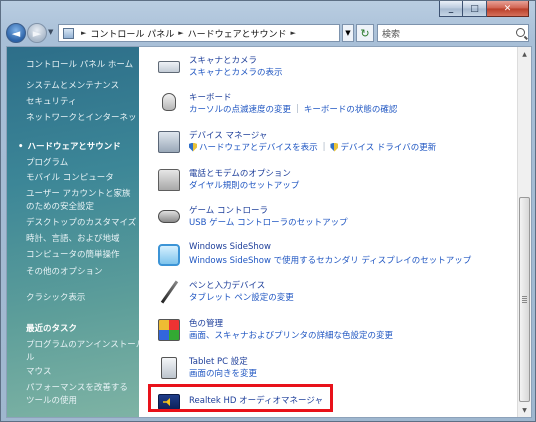 This screenshot has width=536, height=422. Describe the element at coordinates (524, 299) in the screenshot. I see `scroll-thumb` at that location.